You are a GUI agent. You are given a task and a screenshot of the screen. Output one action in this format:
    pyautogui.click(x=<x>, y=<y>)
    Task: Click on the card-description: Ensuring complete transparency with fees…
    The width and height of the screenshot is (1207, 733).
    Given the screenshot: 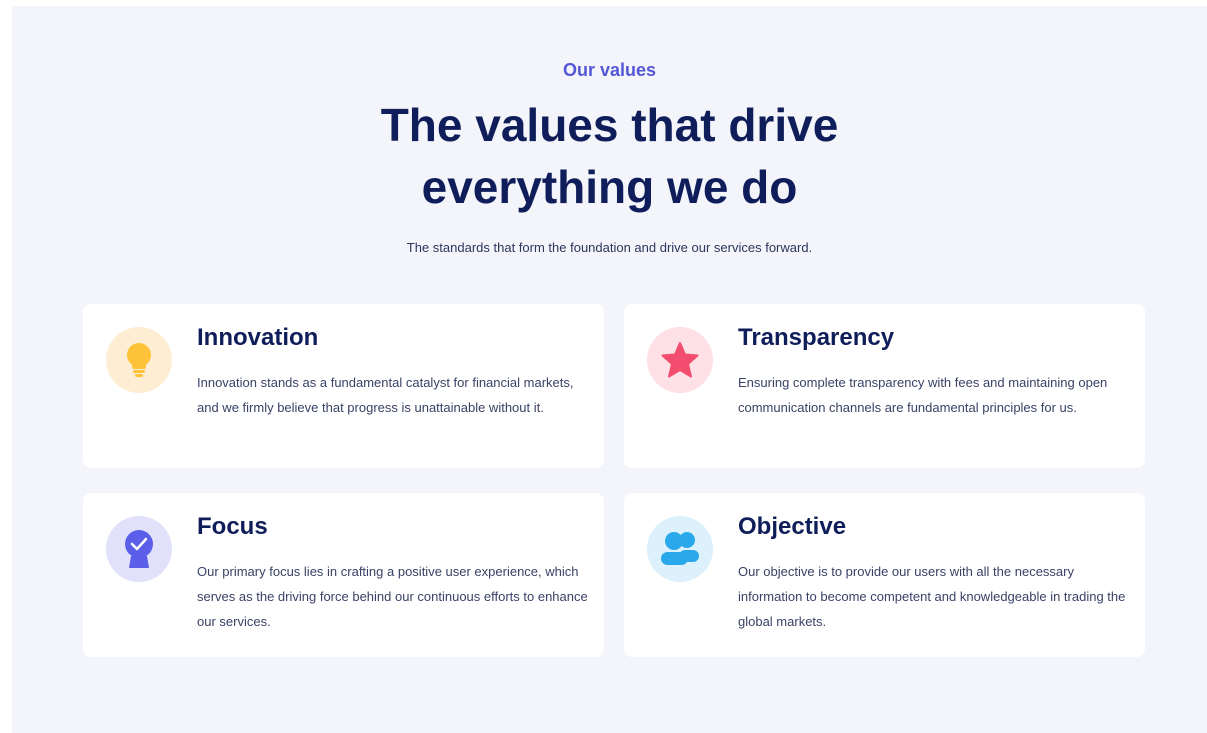 What is the action you would take?
    pyautogui.click(x=923, y=395)
    